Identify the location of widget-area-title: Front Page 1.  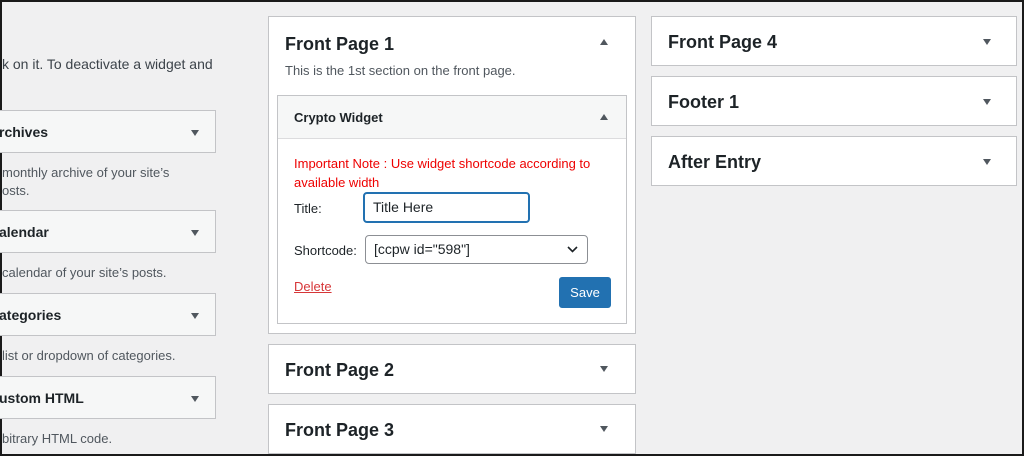
(339, 44).